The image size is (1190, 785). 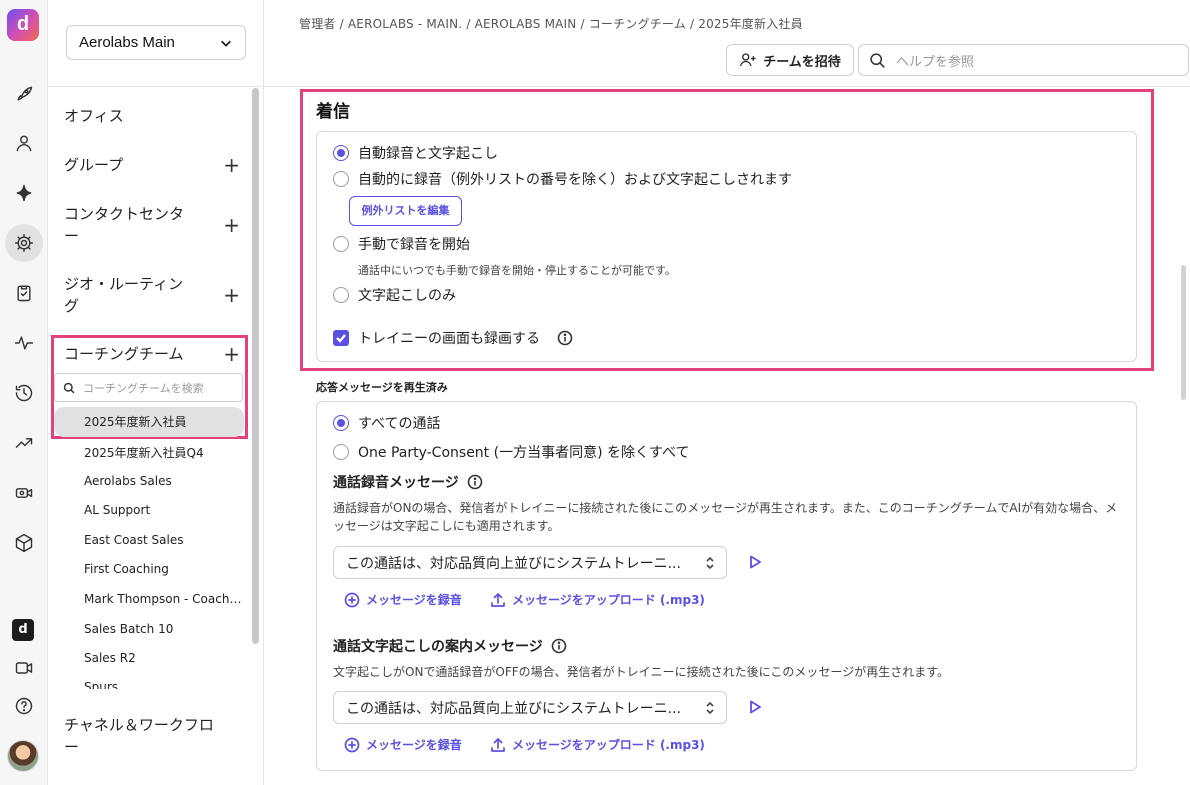 I want to click on sidebar-item-label: オフィス, so click(x=94, y=116).